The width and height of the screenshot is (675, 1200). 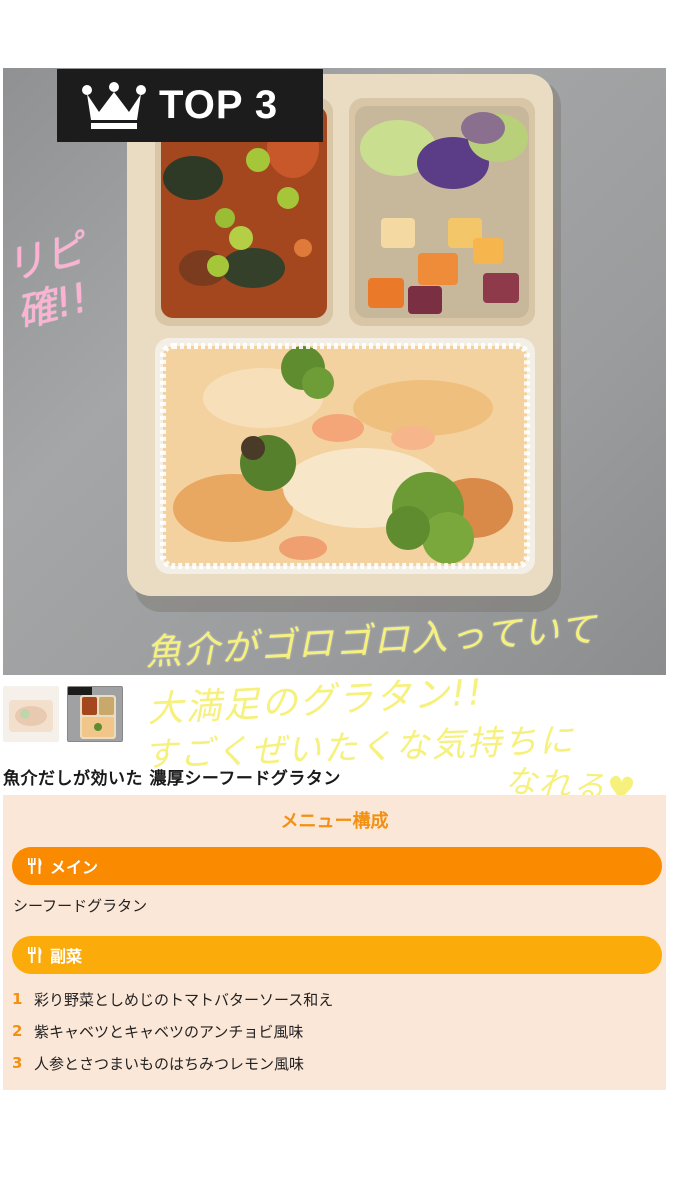 What do you see at coordinates (334, 821) in the screenshot?
I see `menu-heading: メニュー構成` at bounding box center [334, 821].